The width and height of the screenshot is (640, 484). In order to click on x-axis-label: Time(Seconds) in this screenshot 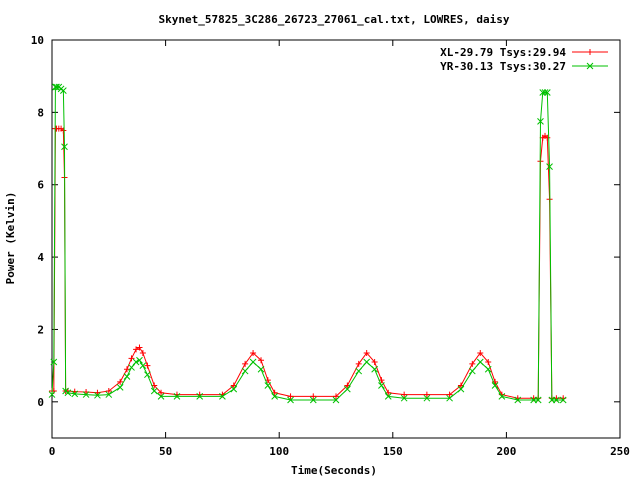, I will do `click(334, 470)`.